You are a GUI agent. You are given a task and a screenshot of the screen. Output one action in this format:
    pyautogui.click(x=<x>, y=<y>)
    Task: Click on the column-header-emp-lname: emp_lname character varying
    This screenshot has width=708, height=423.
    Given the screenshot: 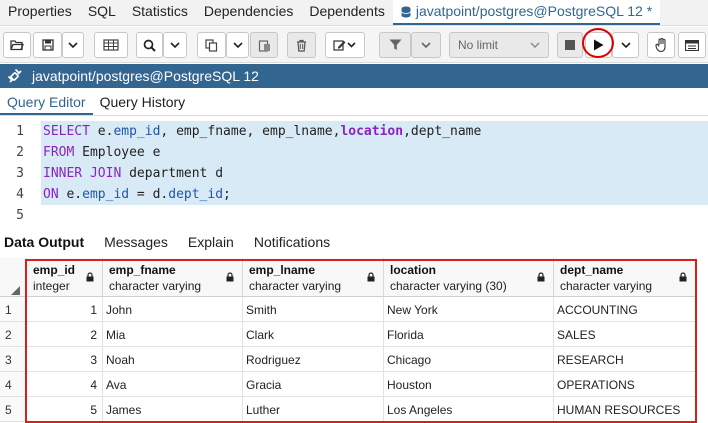 What is the action you would take?
    pyautogui.click(x=313, y=277)
    